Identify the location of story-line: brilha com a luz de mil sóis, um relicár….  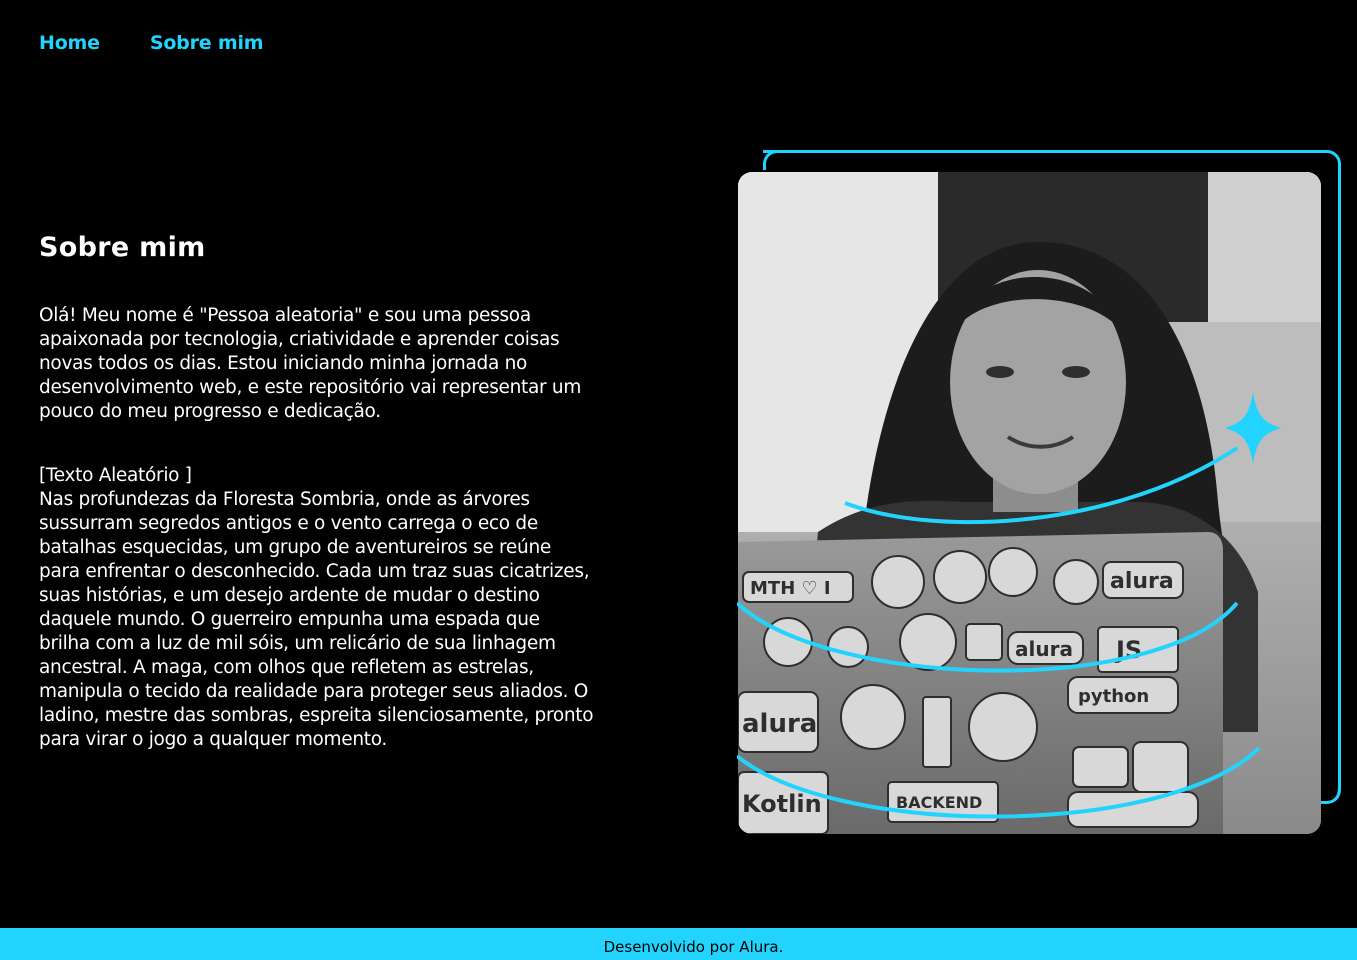
(297, 643).